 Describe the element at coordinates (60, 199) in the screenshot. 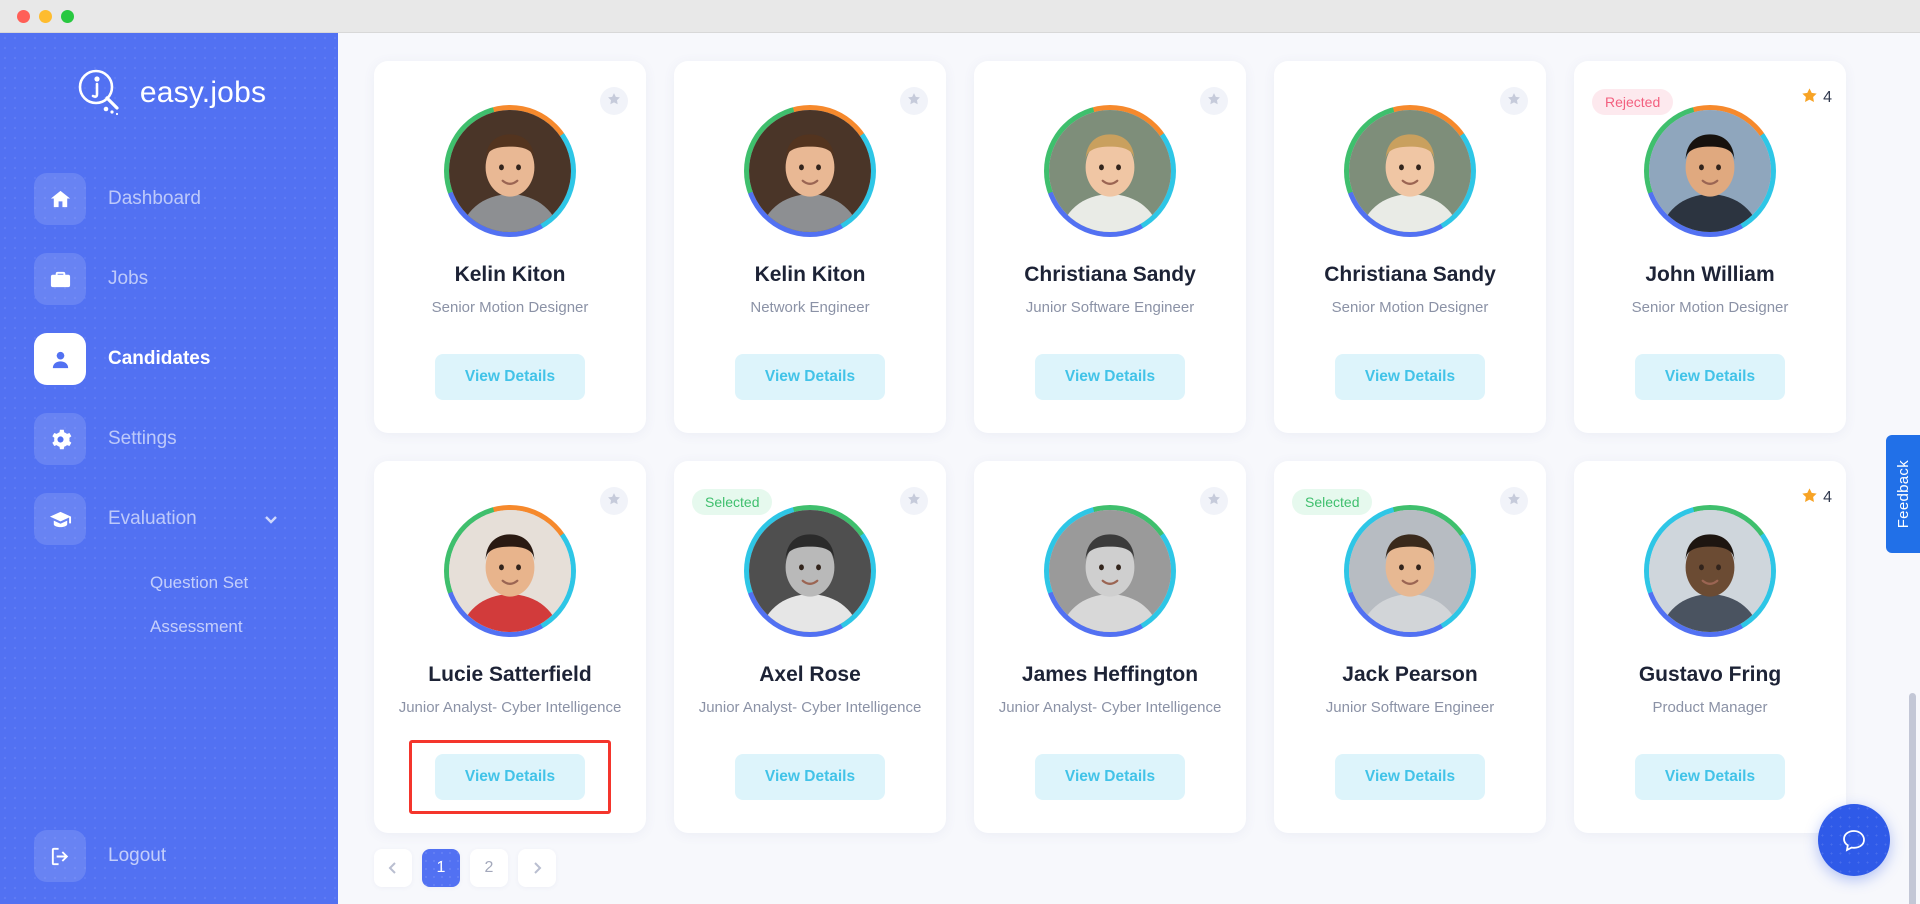

I see `home-icon` at that location.